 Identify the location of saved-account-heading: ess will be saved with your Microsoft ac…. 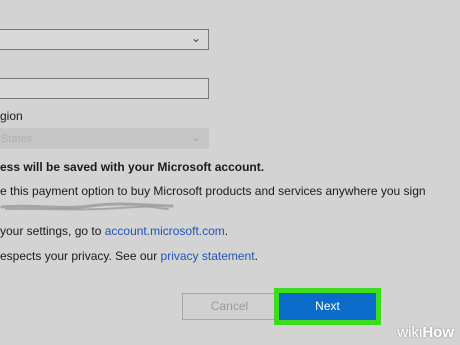
(132, 167).